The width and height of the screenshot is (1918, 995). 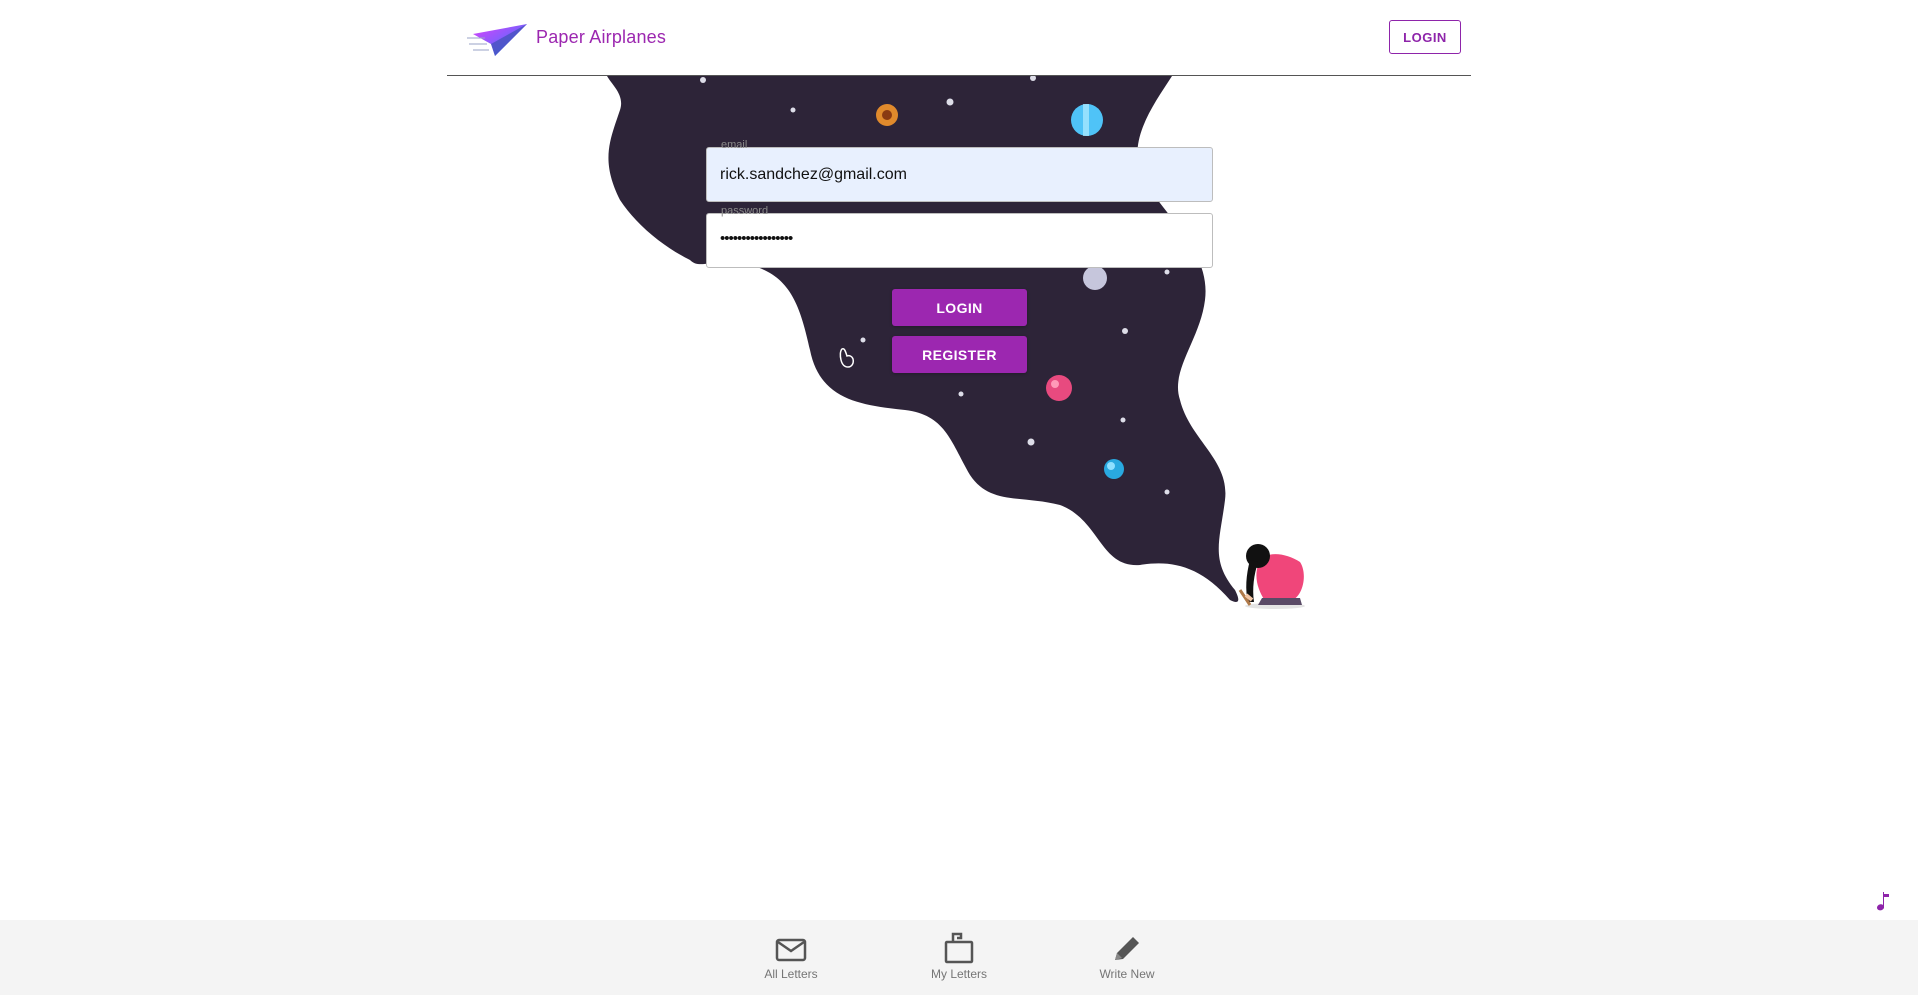 What do you see at coordinates (745, 211) in the screenshot?
I see `password-label: password` at bounding box center [745, 211].